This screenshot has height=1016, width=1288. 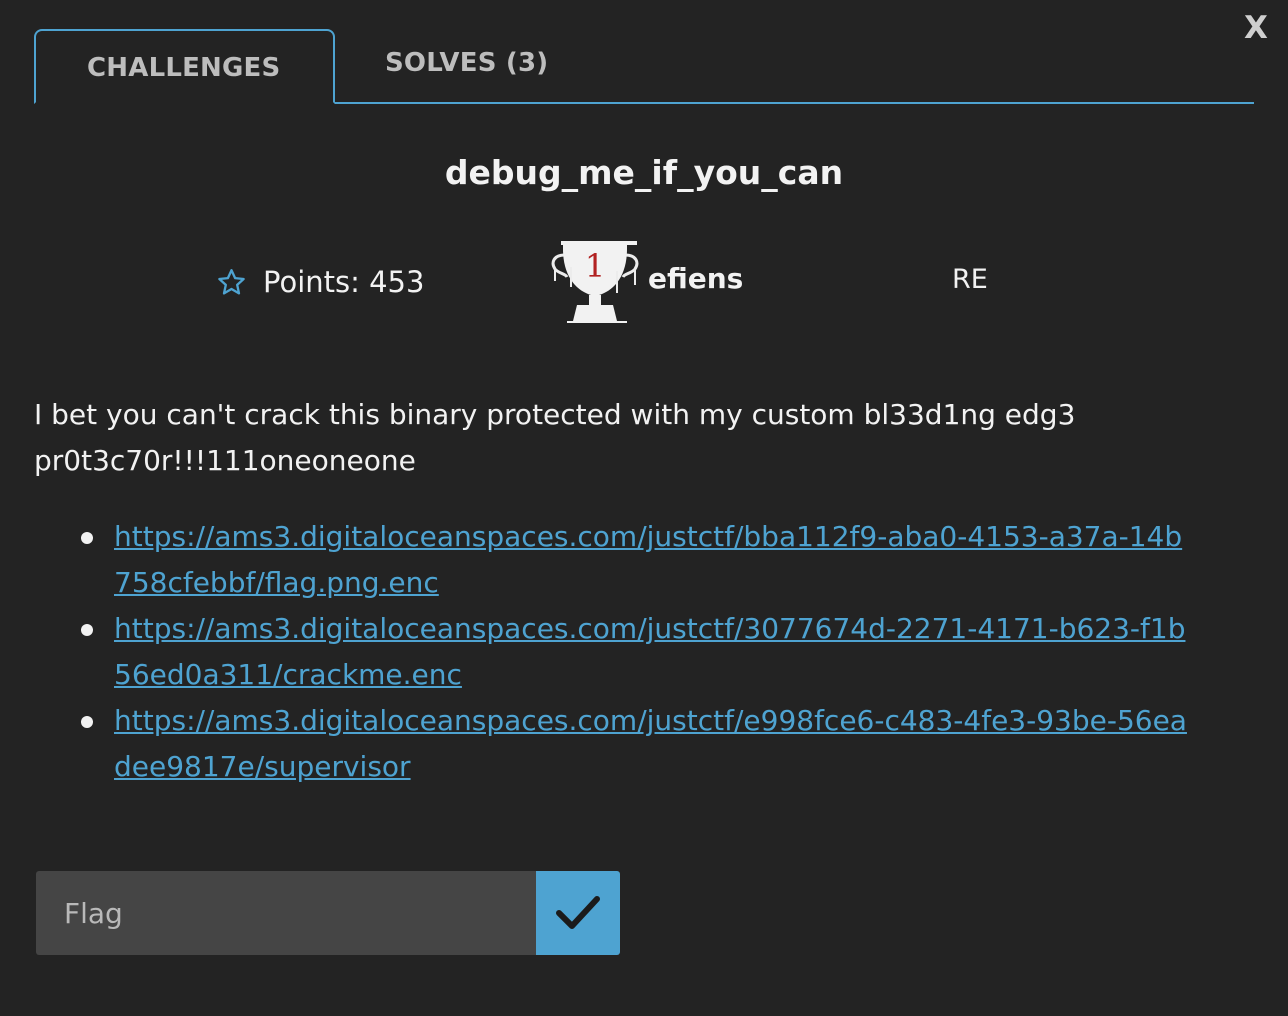 I want to click on tab-challenges: CHALLENGES, so click(x=184, y=66).